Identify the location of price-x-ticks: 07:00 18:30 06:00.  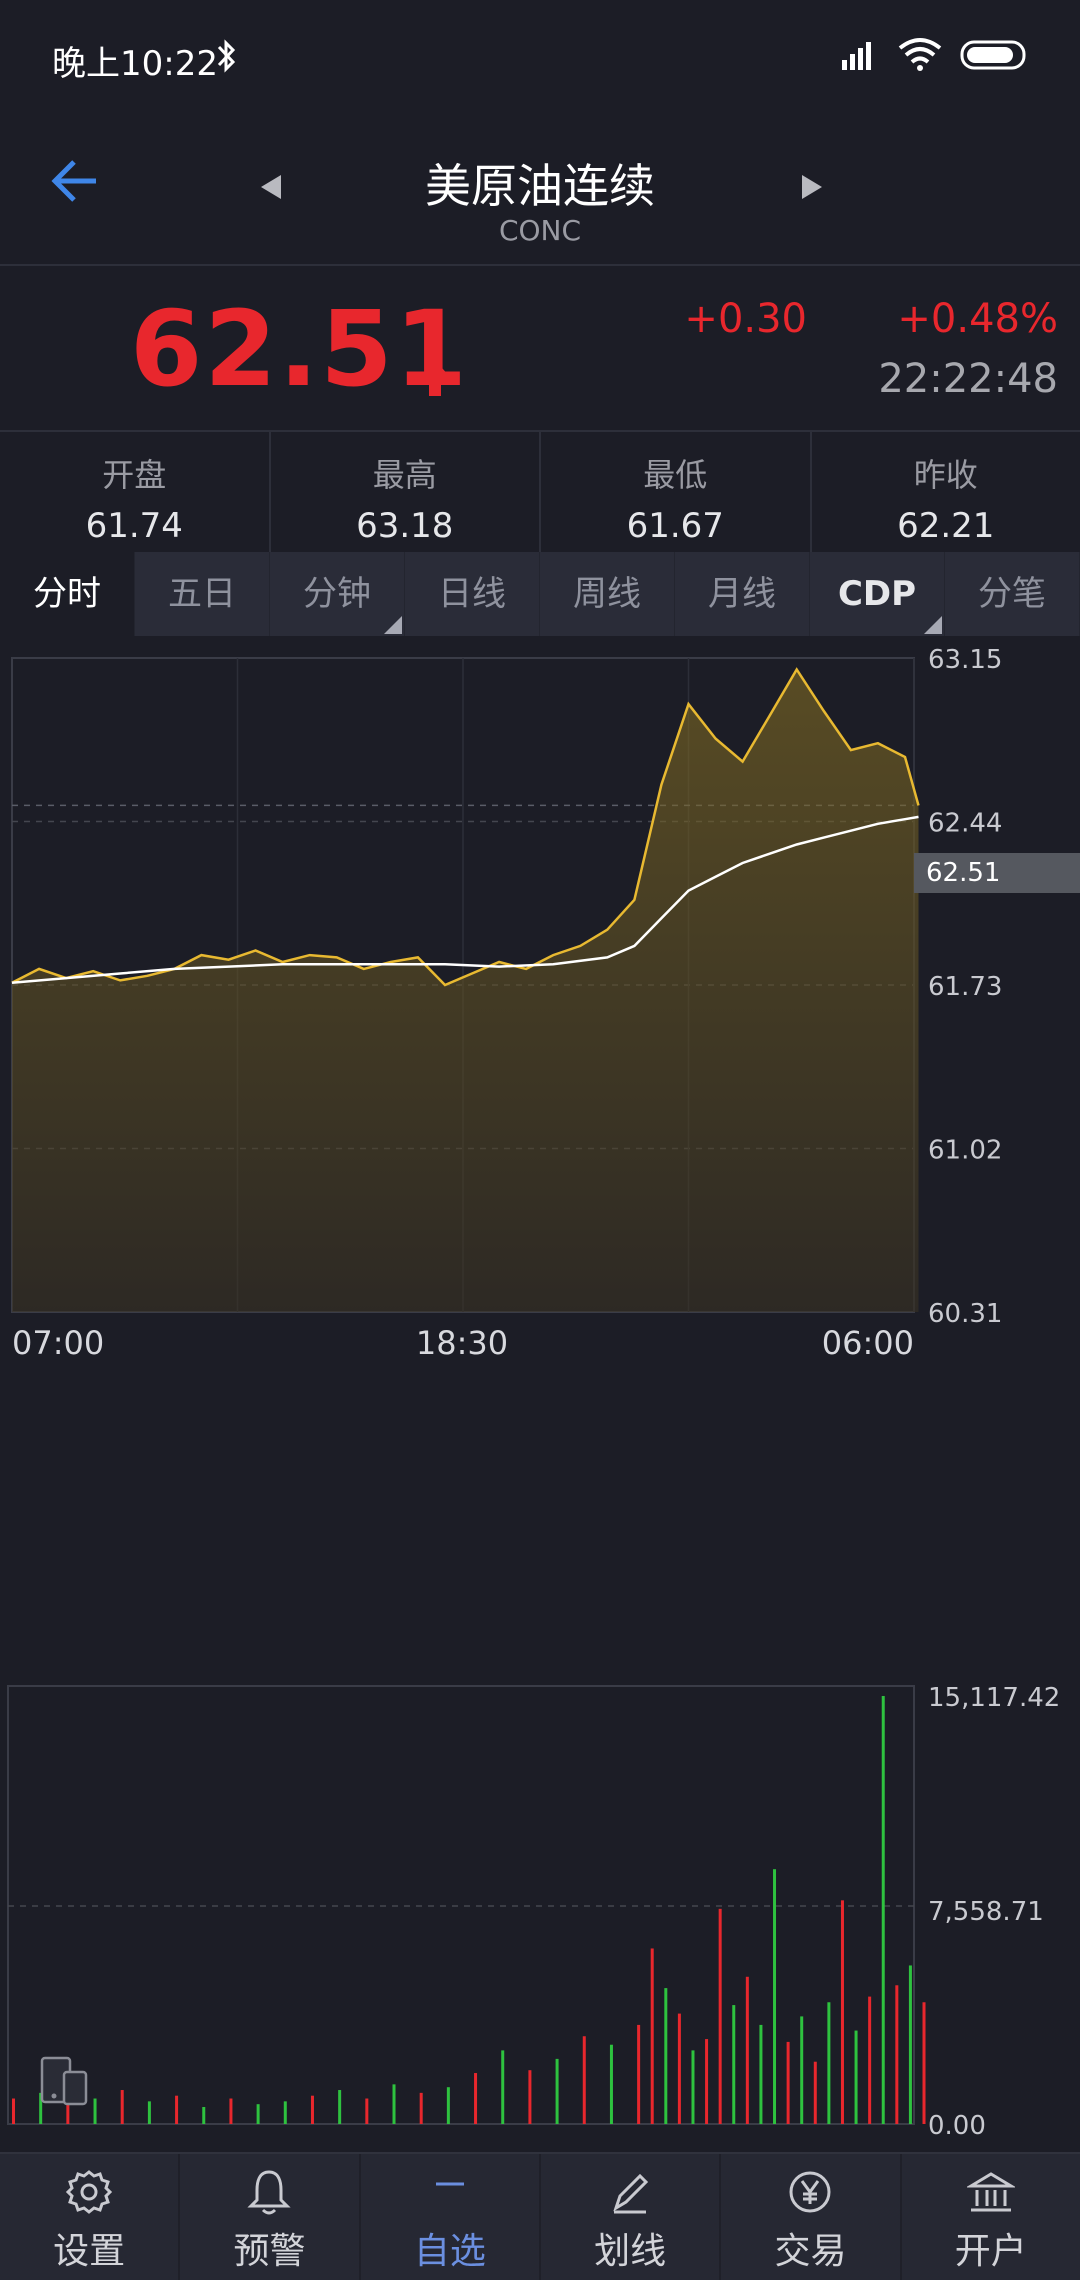
(463, 1343).